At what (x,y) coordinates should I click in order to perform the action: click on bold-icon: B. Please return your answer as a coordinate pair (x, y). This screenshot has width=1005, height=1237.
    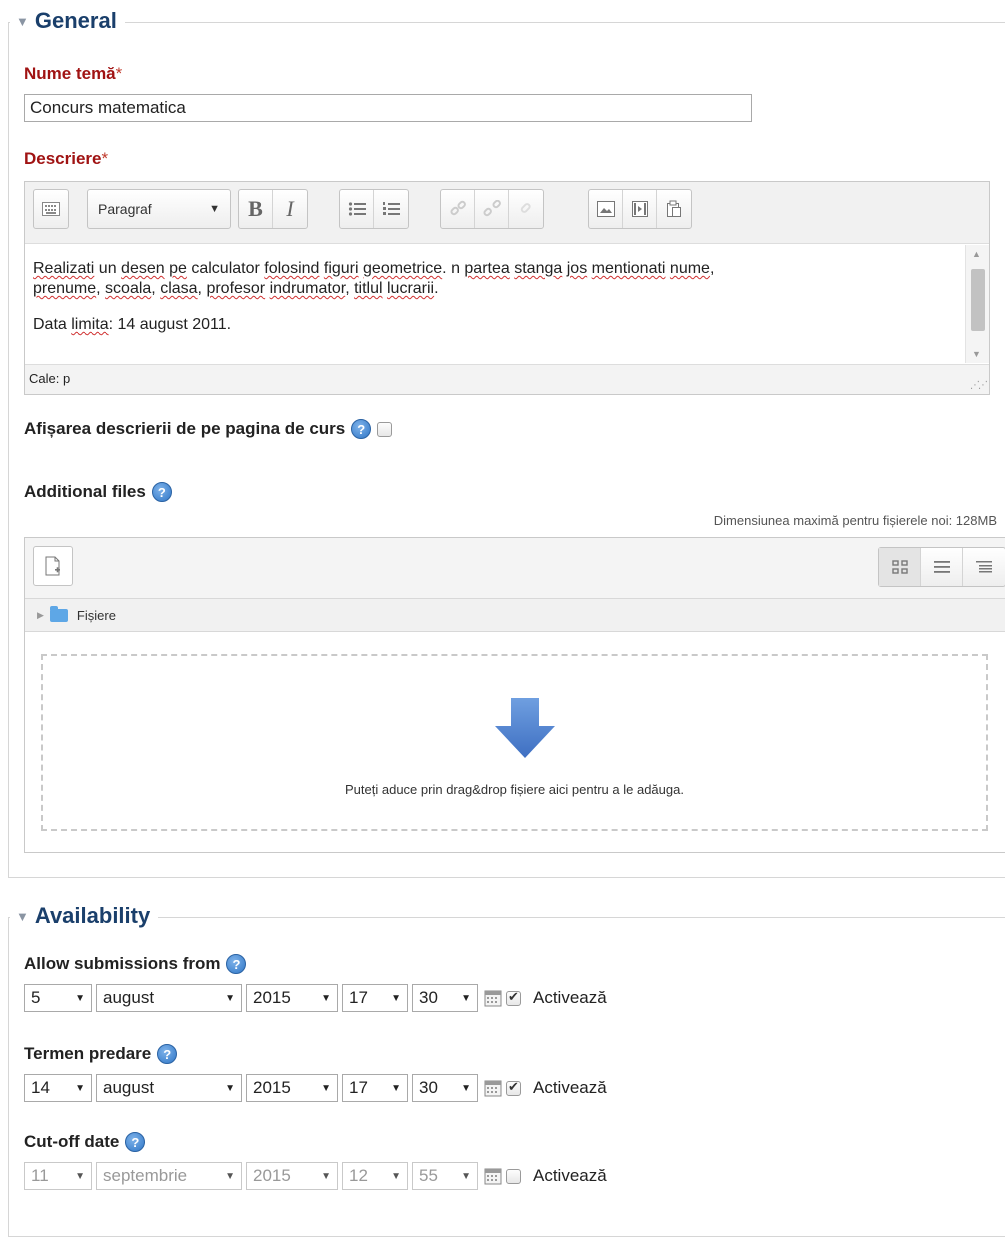
    Looking at the image, I should click on (256, 209).